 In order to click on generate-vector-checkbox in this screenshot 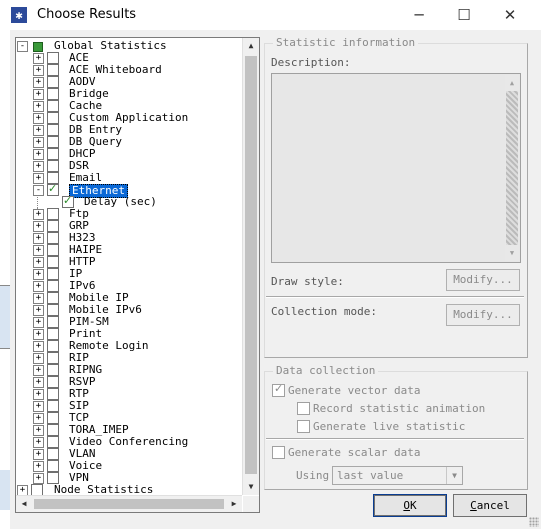, I will do `click(278, 389)`.